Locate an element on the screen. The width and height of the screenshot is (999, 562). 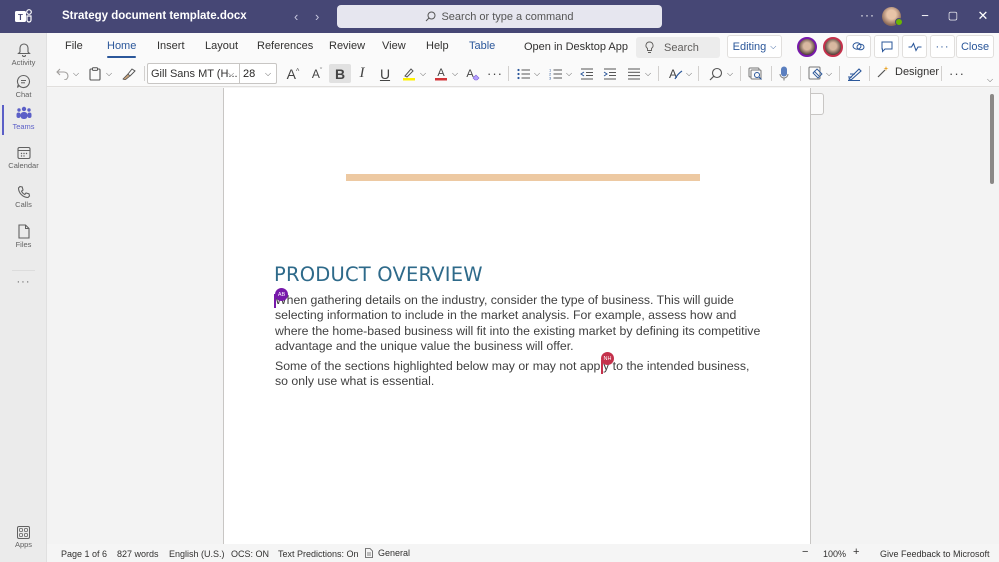
styles-dropdown: ⌵ is located at coordinates (689, 73).